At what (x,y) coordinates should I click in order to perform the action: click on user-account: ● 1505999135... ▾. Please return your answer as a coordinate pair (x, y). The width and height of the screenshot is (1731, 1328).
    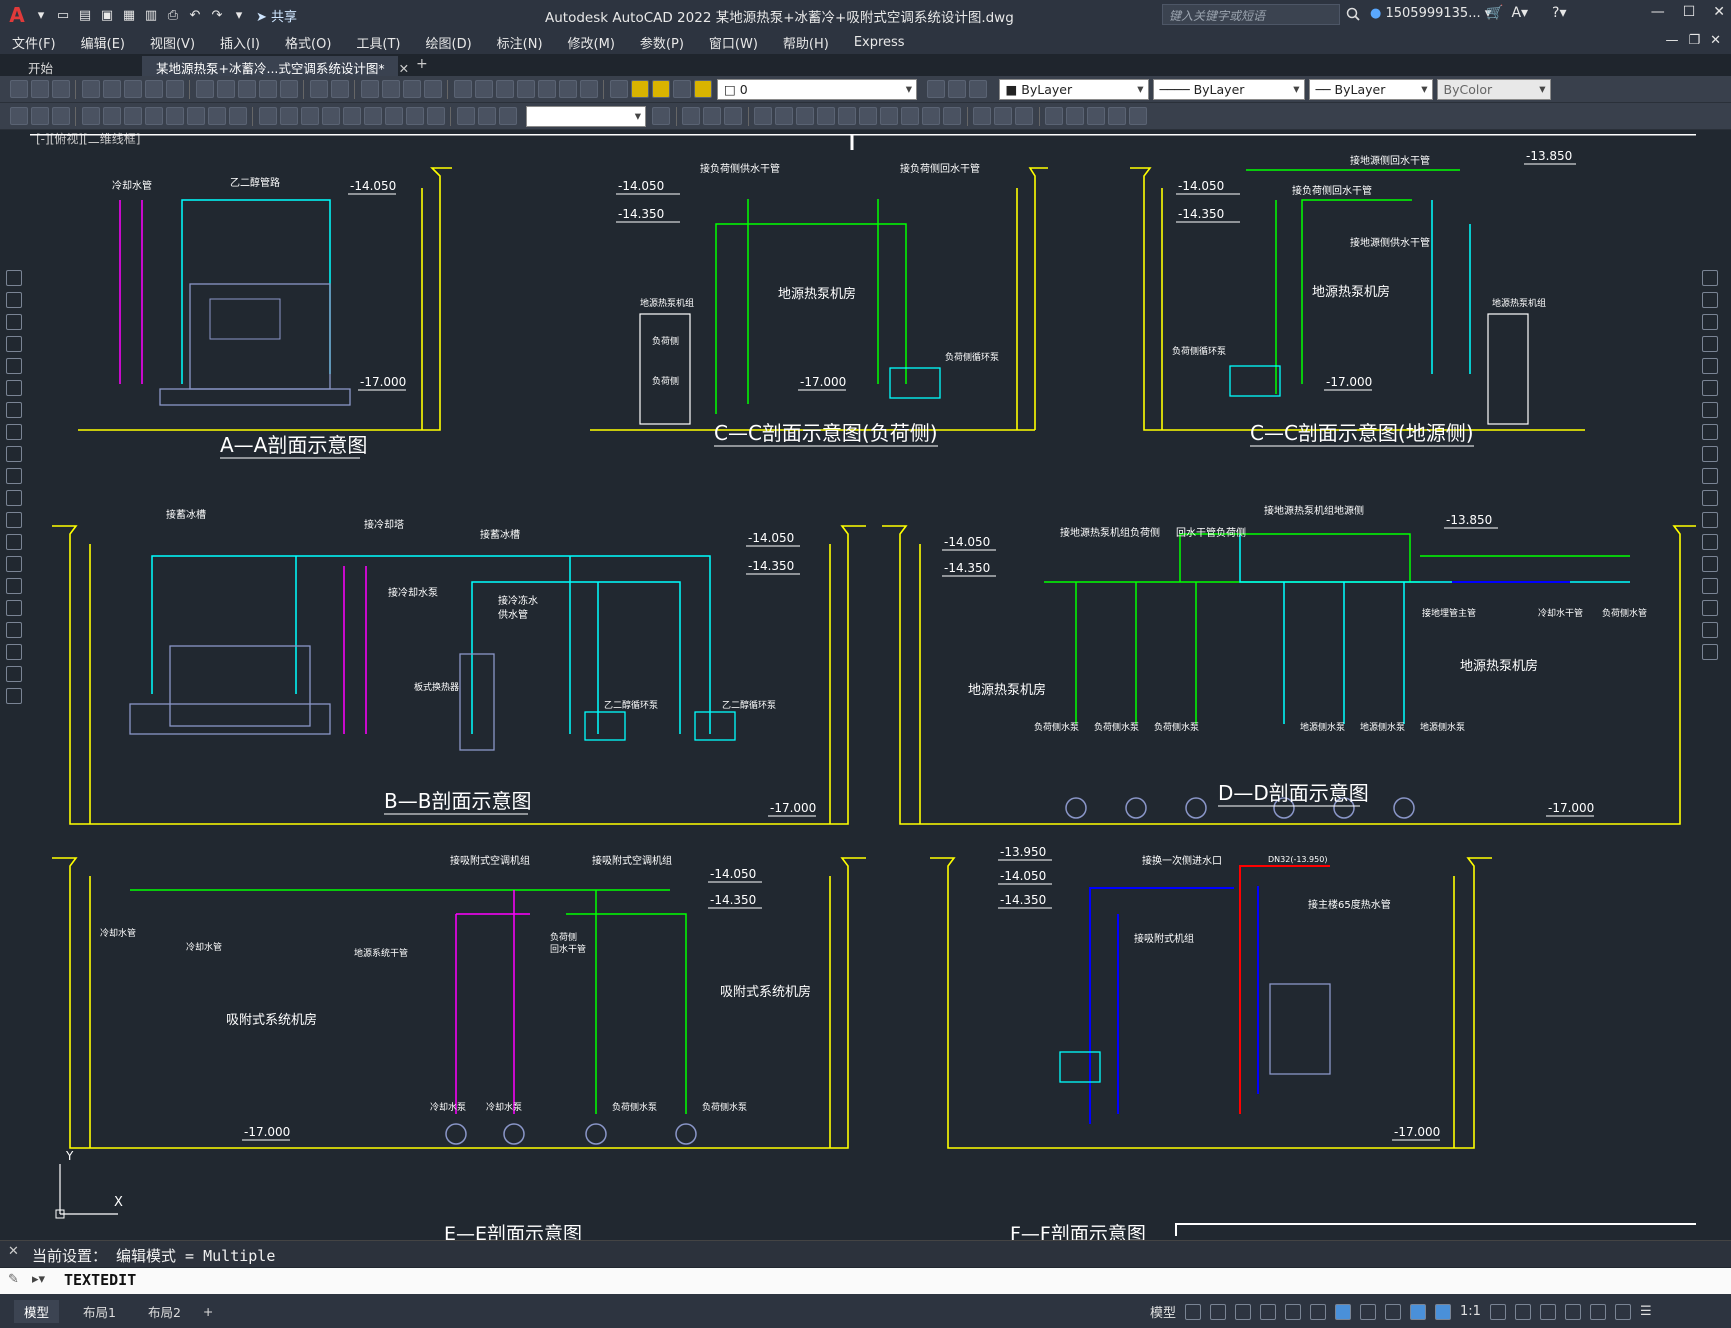
    Looking at the image, I should click on (1430, 13).